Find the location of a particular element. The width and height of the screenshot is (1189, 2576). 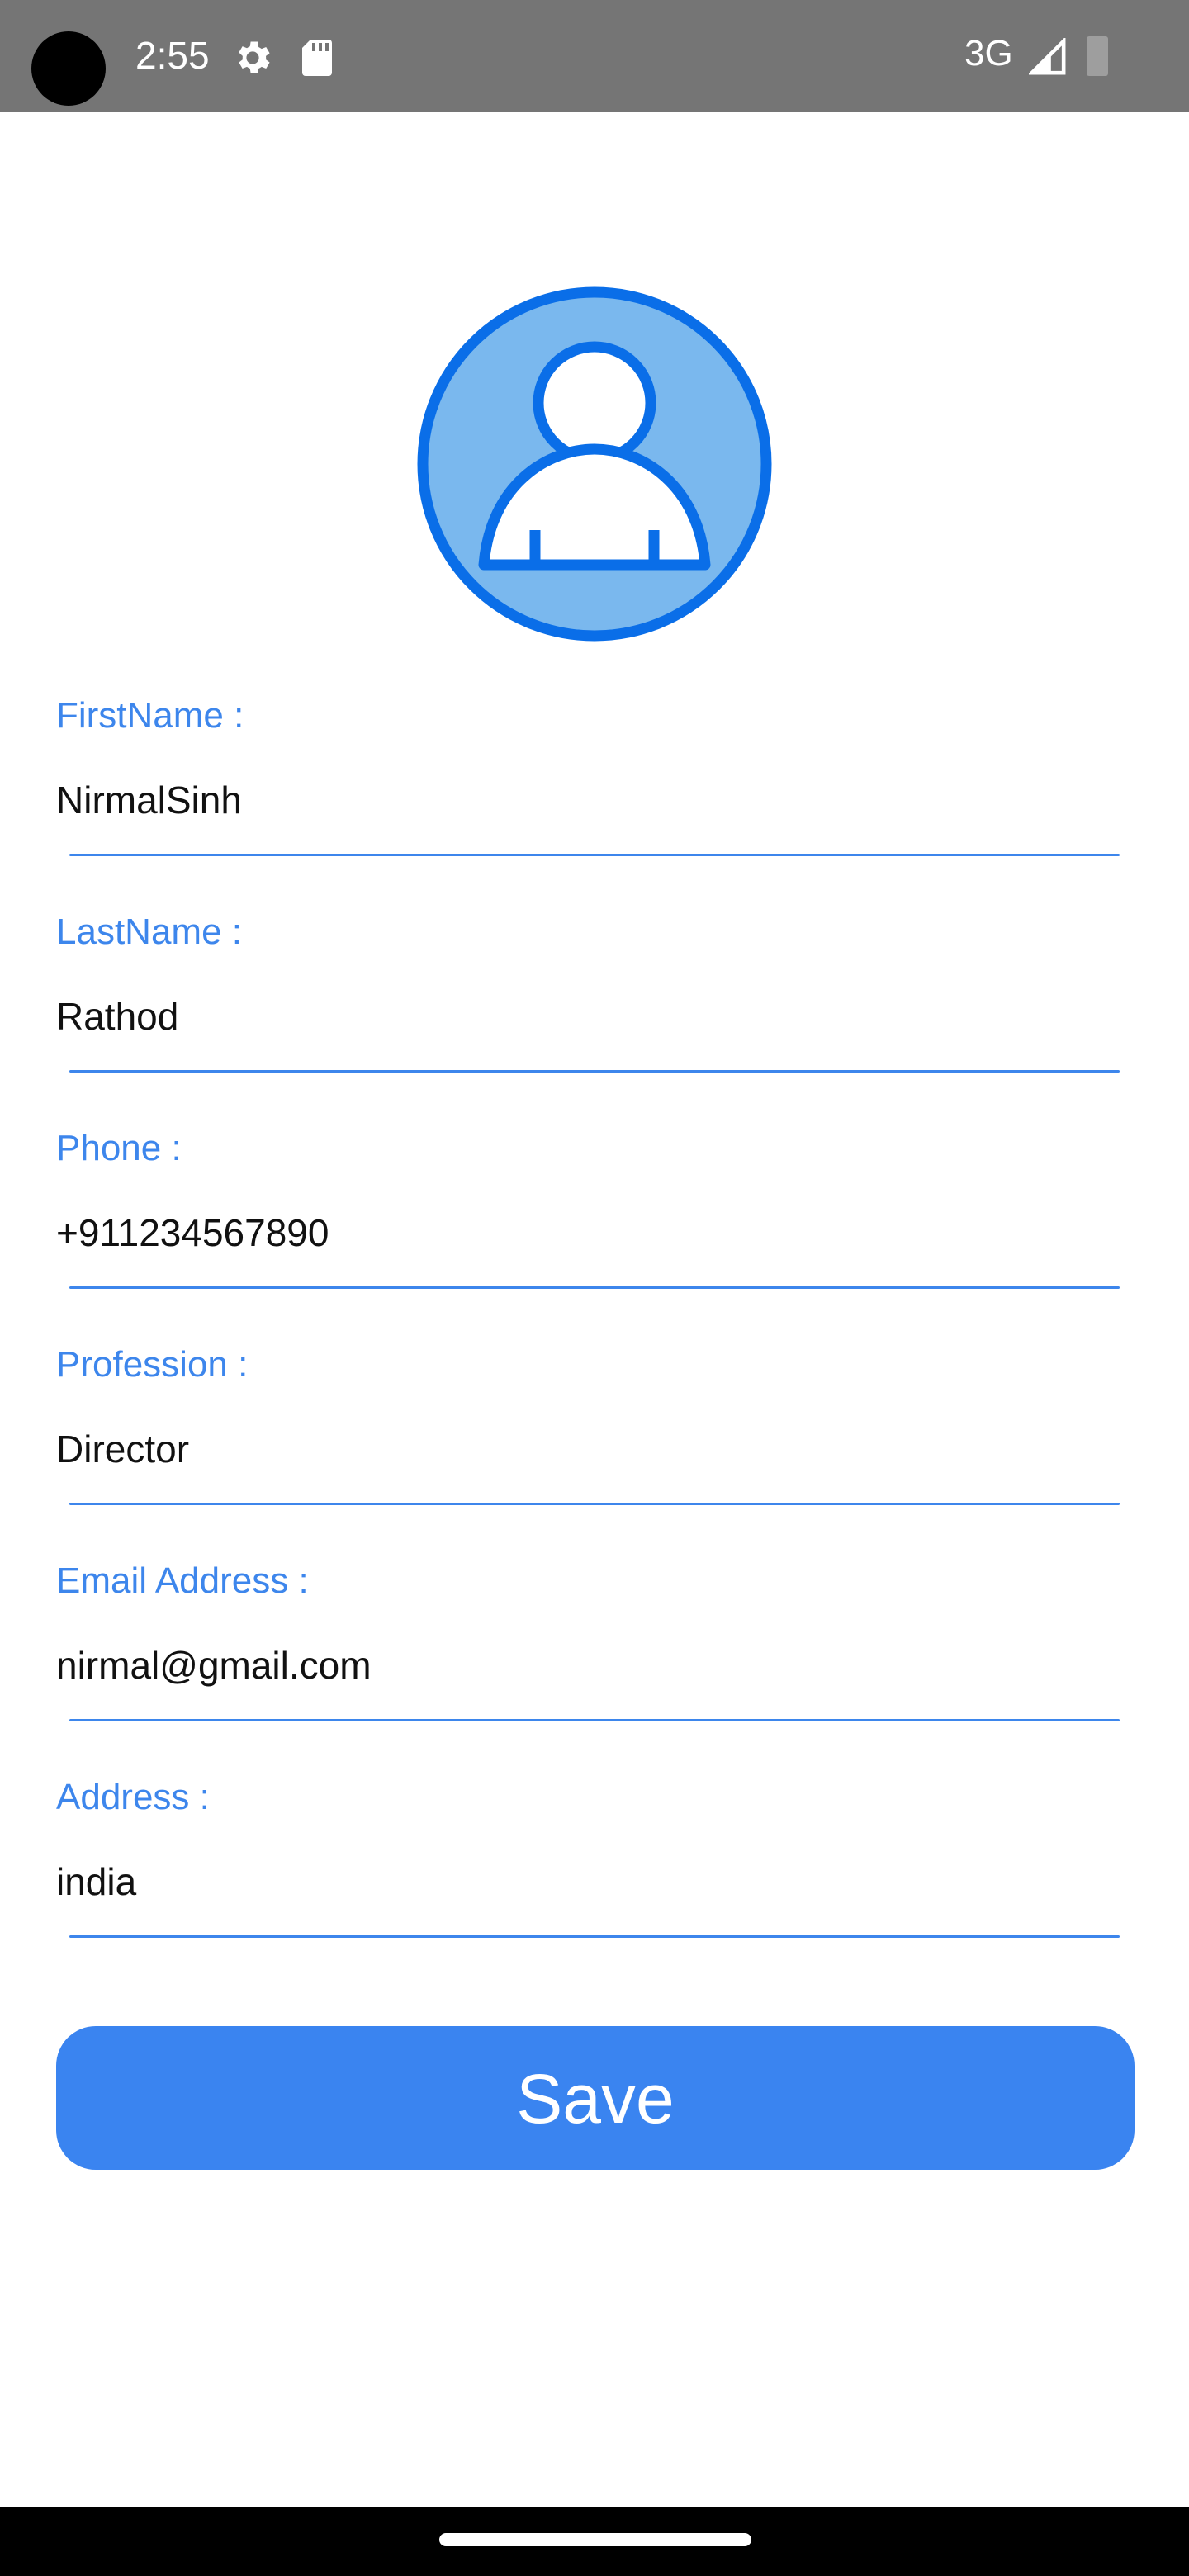

home-gesture-handle is located at coordinates (595, 2539).